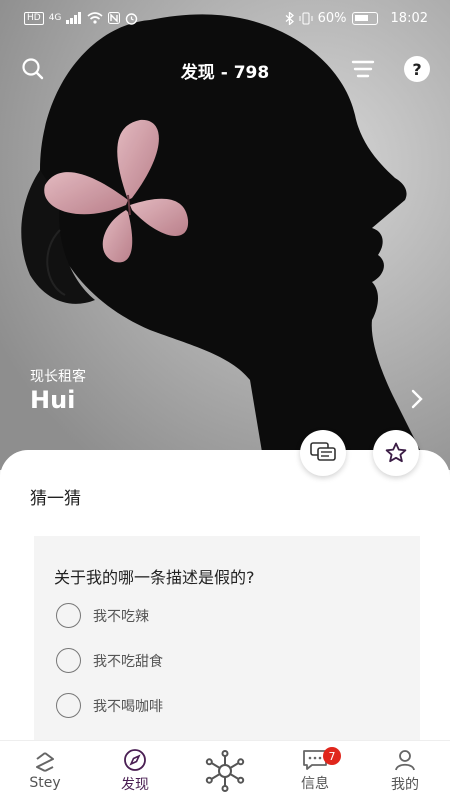 Image resolution: width=450 pixels, height=800 pixels. What do you see at coordinates (364, 18) in the screenshot?
I see `battery-icon` at bounding box center [364, 18].